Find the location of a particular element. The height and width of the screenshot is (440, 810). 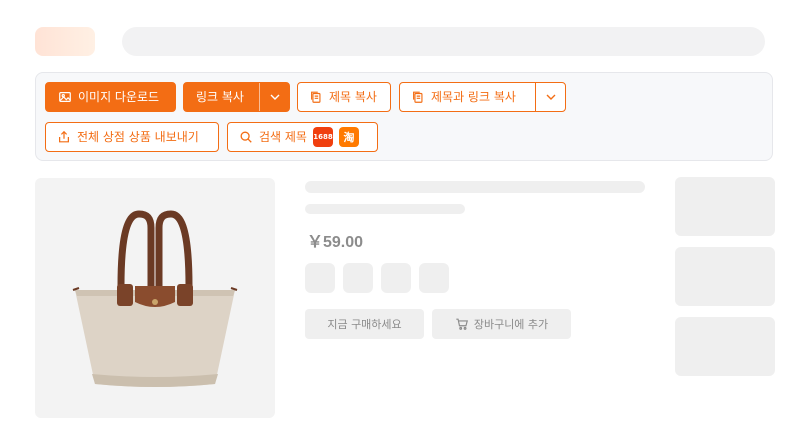

search-bar-placeholder is located at coordinates (443, 41).